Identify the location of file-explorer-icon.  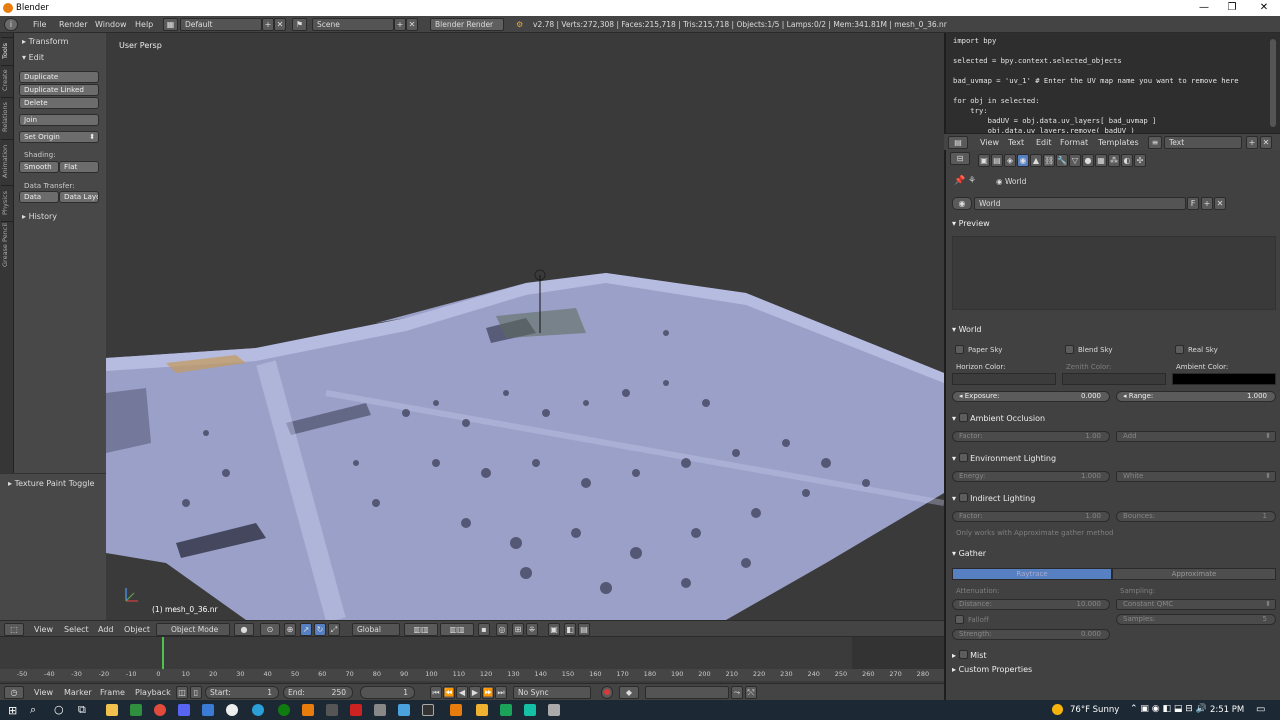
(112, 710).